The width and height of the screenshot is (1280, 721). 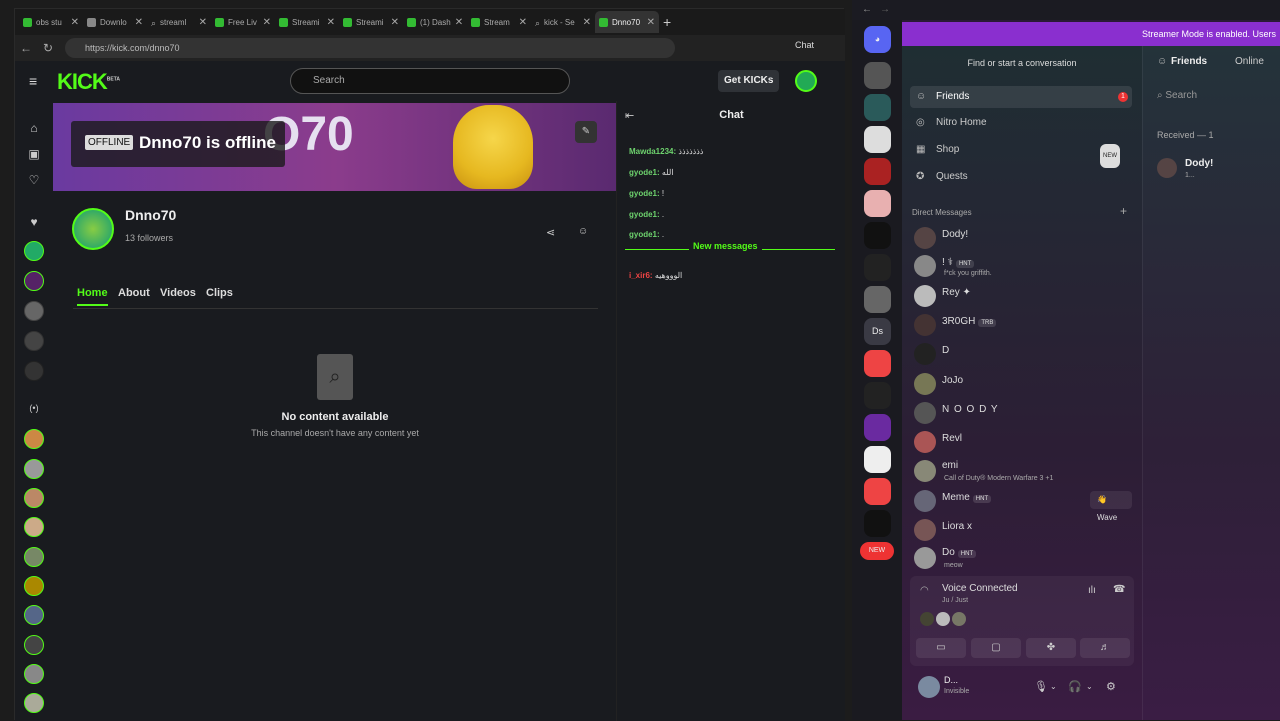 What do you see at coordinates (115, 22) in the screenshot?
I see `tab-download: Downlo ✕` at bounding box center [115, 22].